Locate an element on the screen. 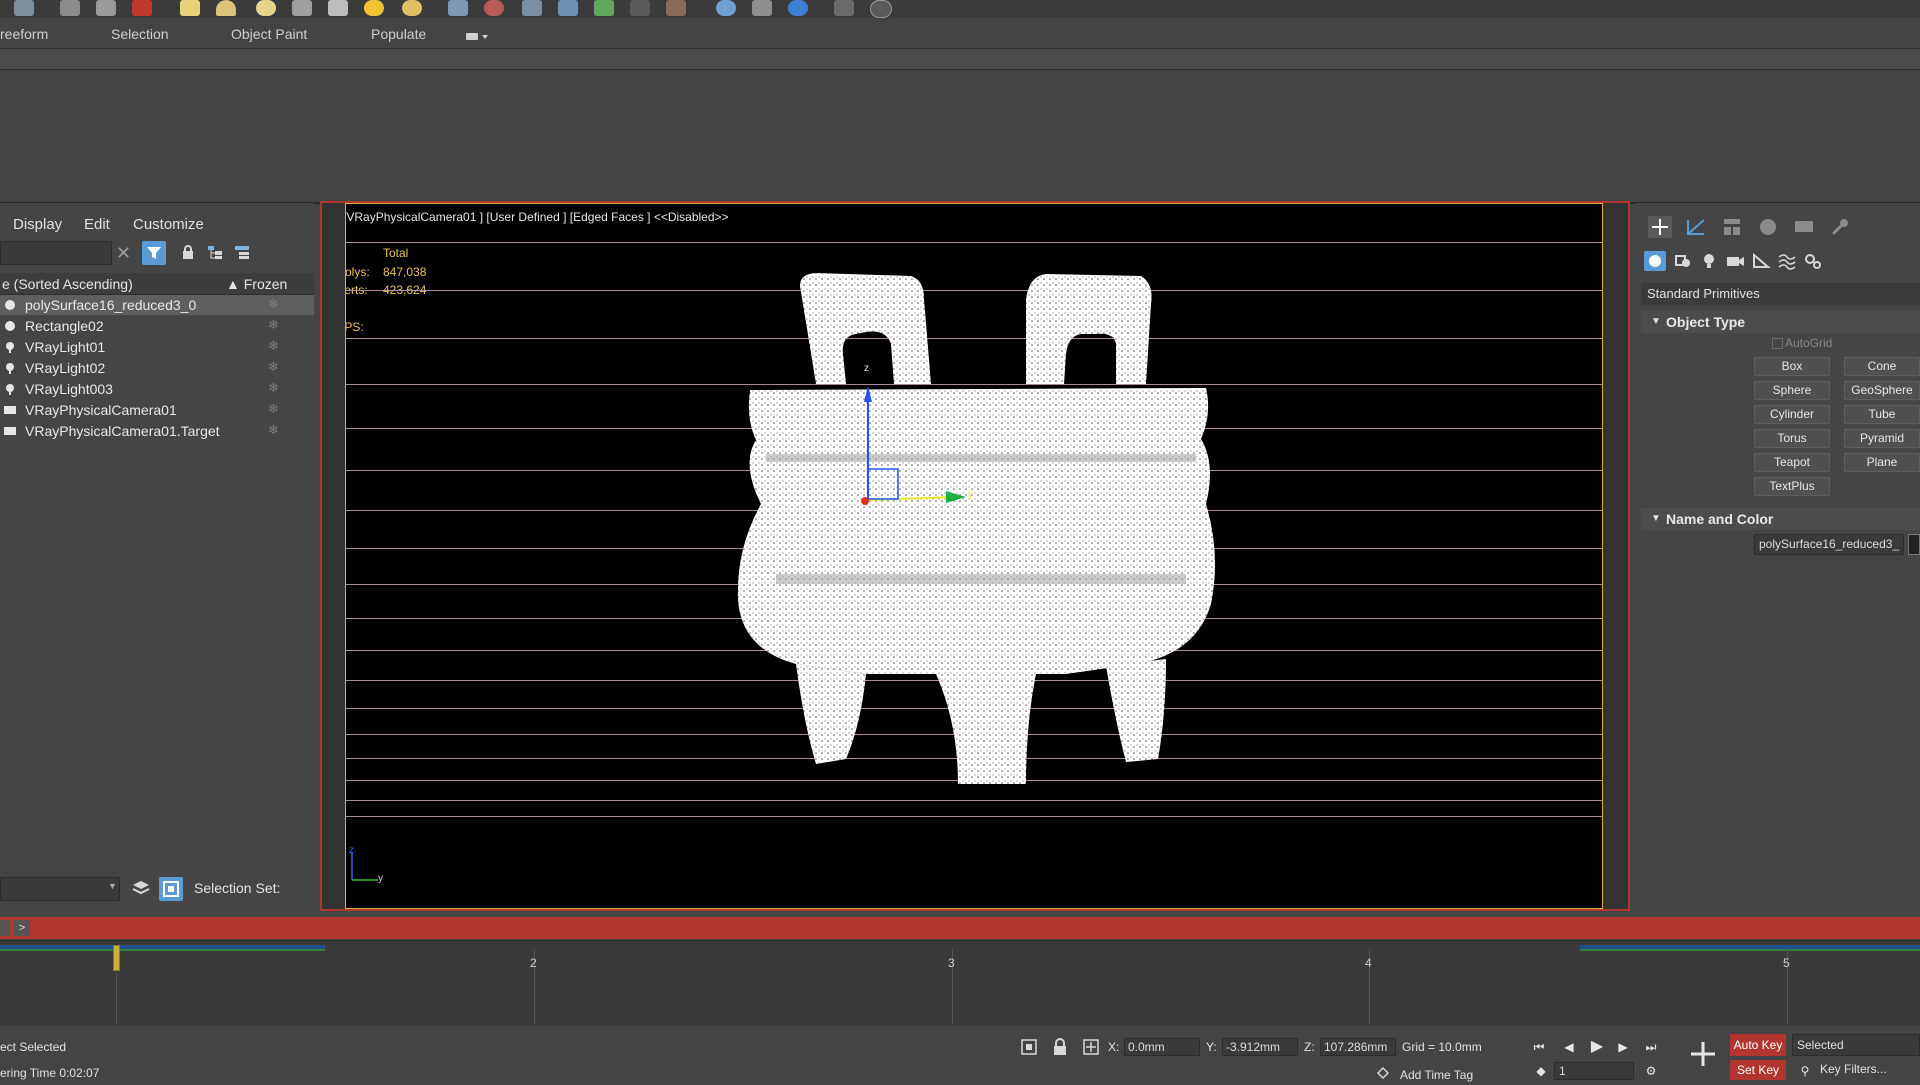 The image size is (1920, 1085). absolute-mode-button is located at coordinates (1091, 1047).